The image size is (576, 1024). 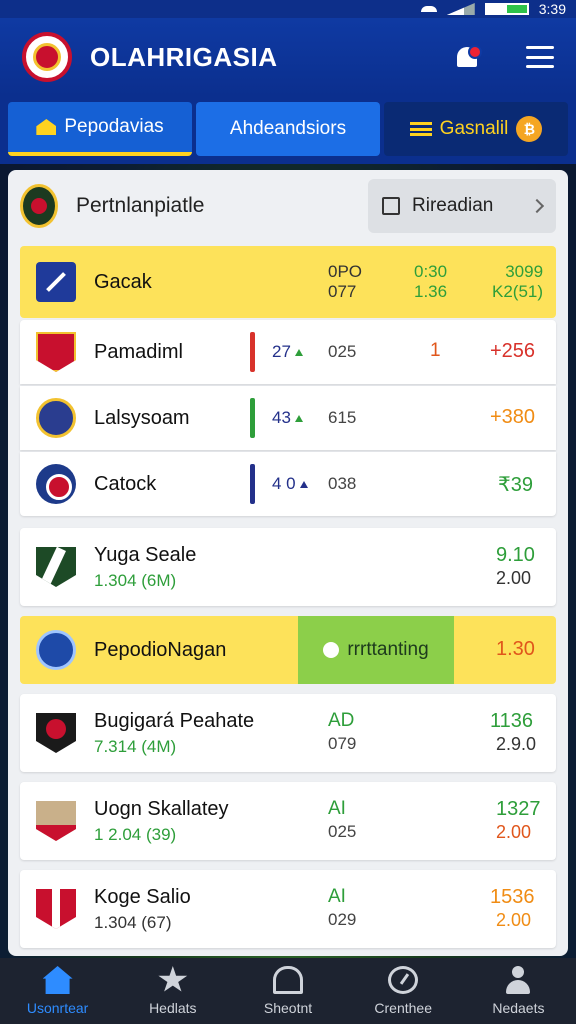 I want to click on tab-pepodavias: Pepodavias, so click(x=100, y=129).